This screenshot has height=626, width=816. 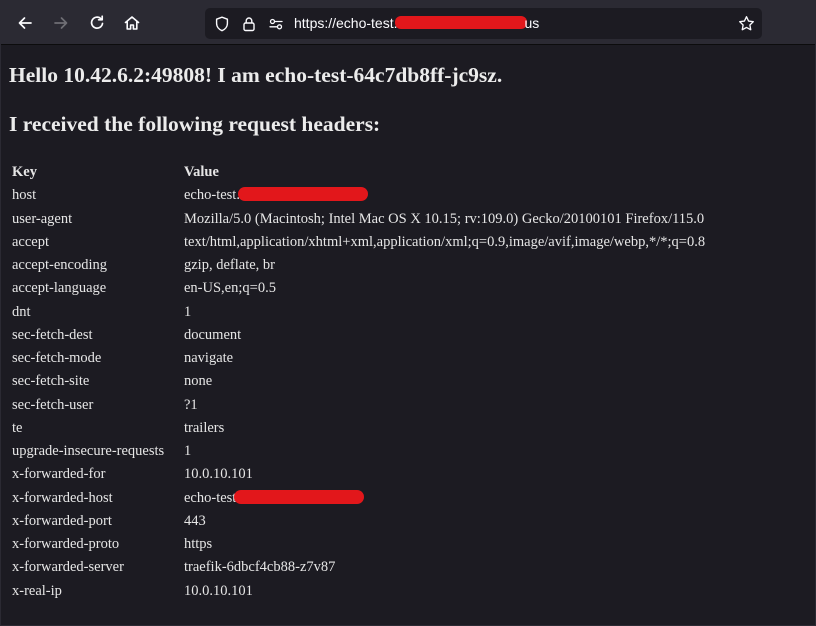 I want to click on table-row: sec-fetch-user ?1, so click(x=358, y=405).